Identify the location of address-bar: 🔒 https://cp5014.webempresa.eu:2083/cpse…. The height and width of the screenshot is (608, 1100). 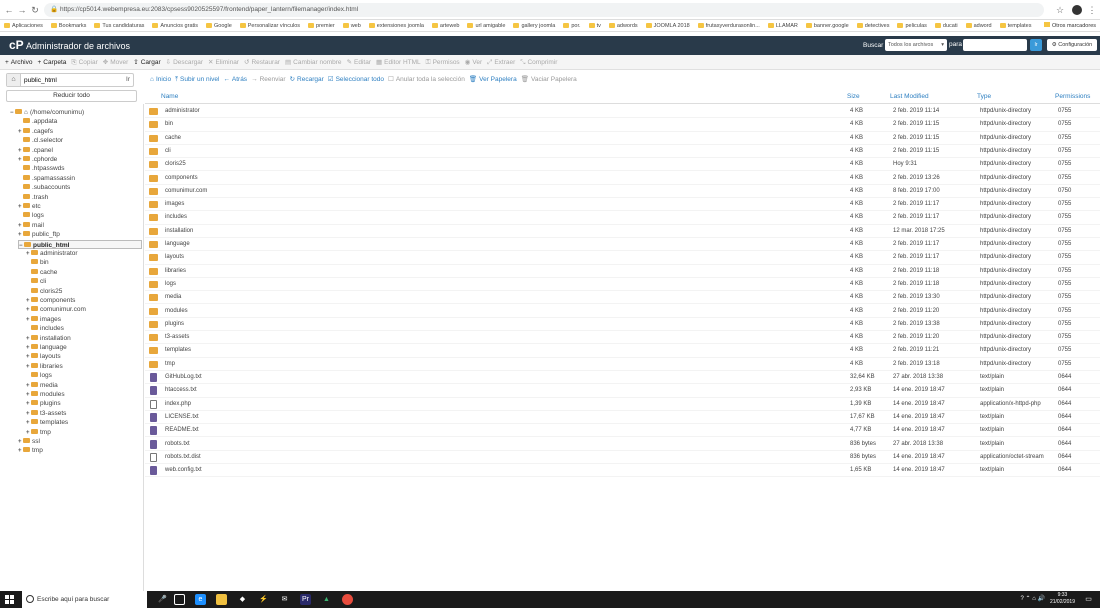
(544, 10).